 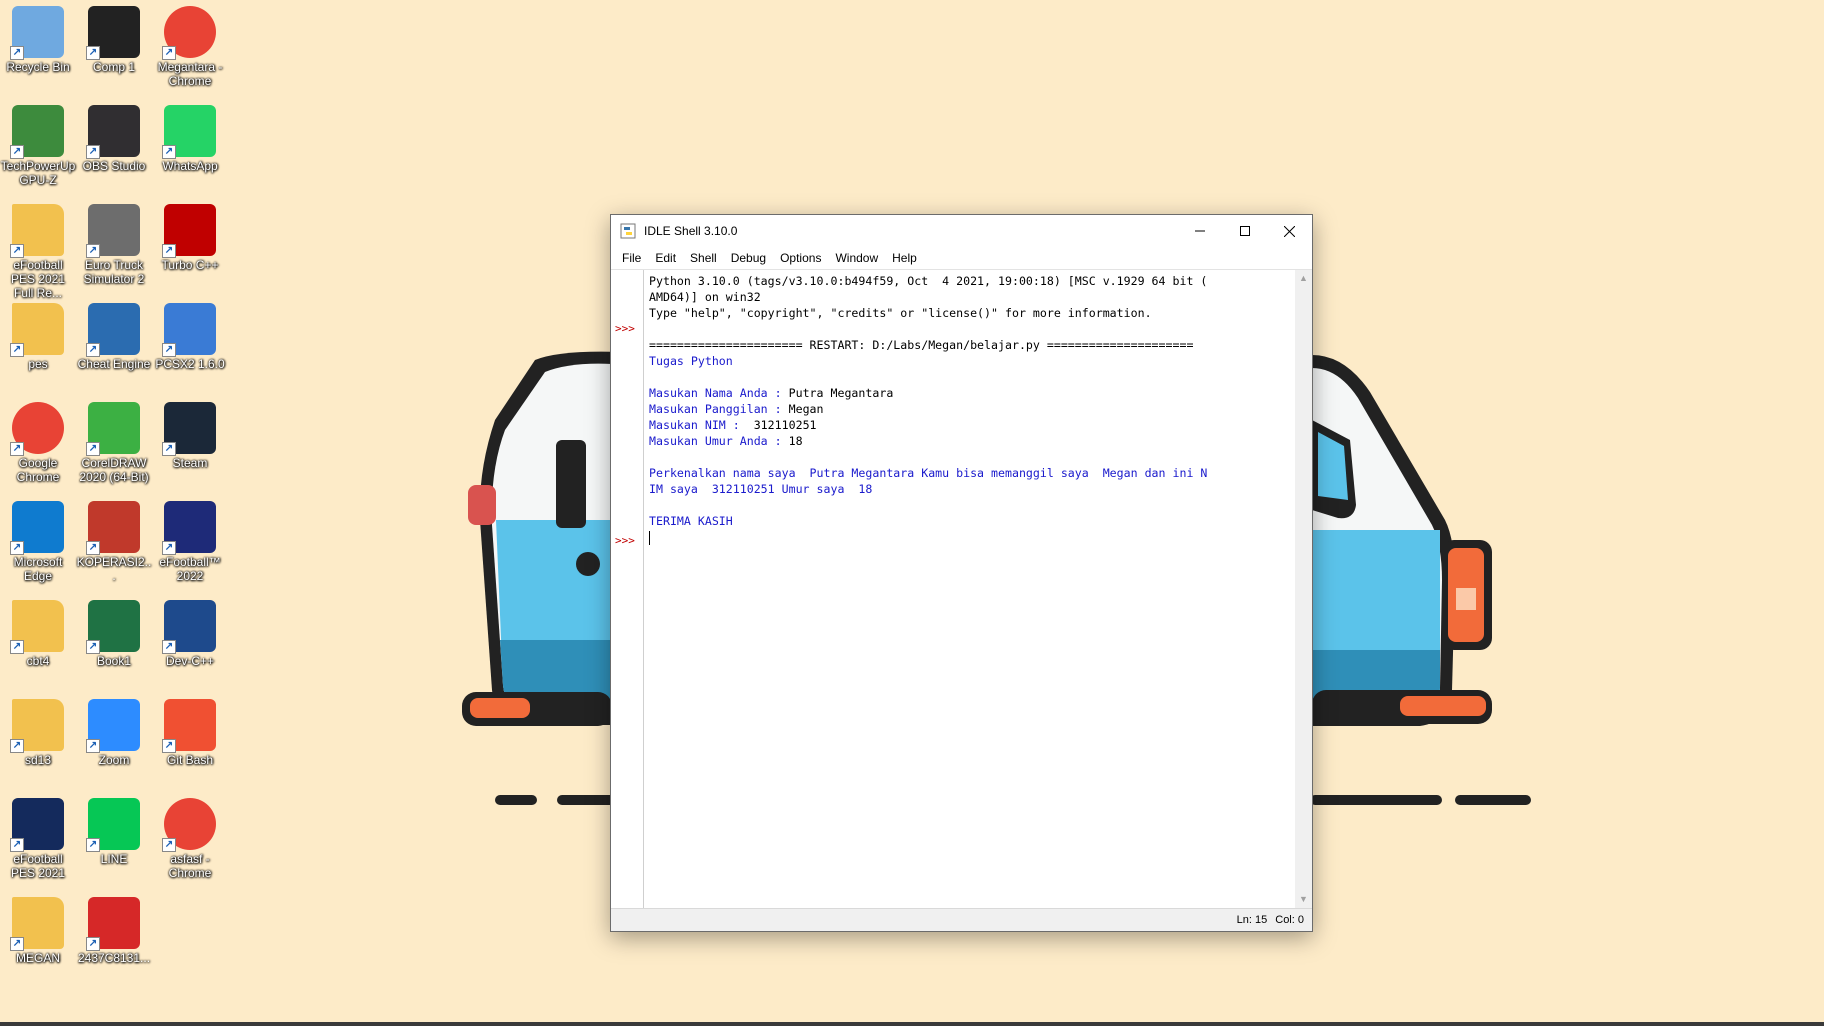 What do you see at coordinates (190, 539) in the screenshot?
I see `desktop-icon: ↗ eFootball™ 2022` at bounding box center [190, 539].